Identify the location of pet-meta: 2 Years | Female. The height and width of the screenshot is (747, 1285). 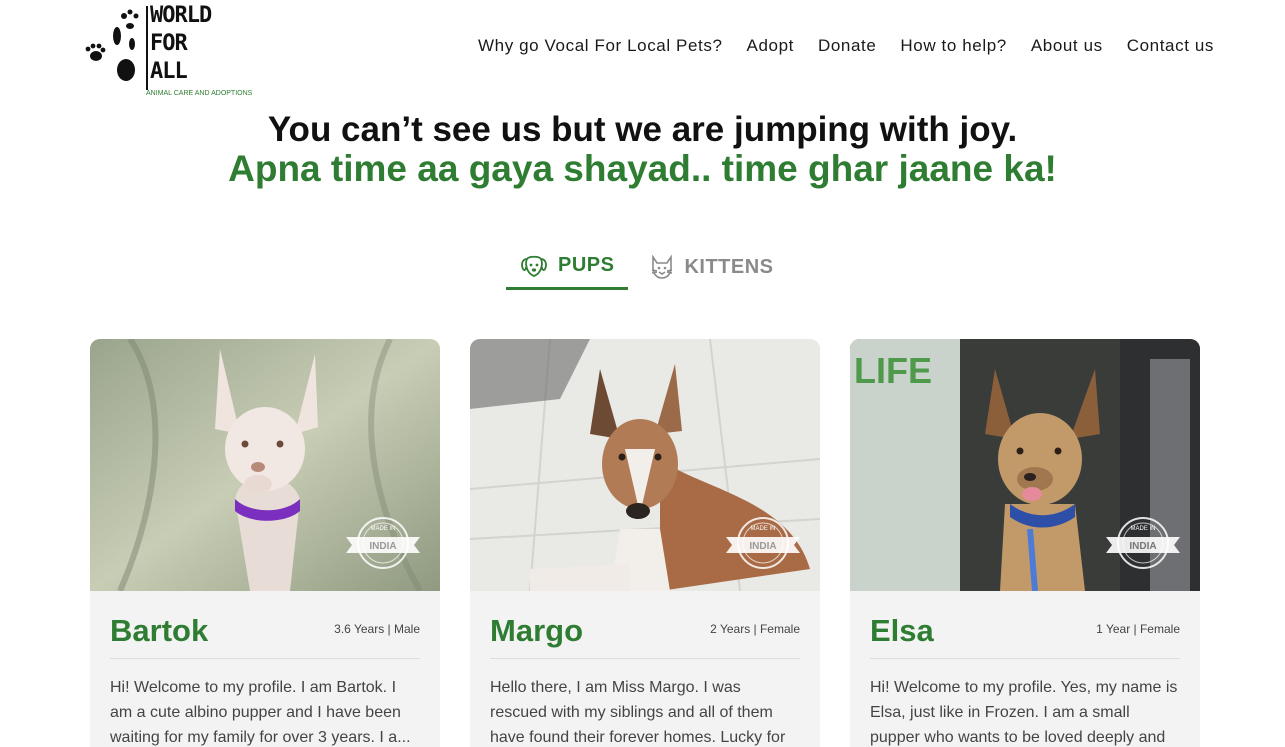
(755, 629).